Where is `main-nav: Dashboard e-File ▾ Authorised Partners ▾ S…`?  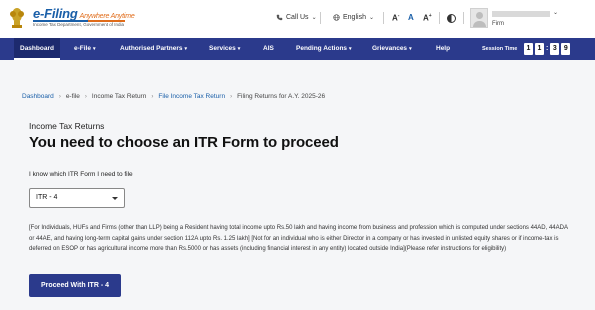 main-nav: Dashboard e-File ▾ Authorised Partners ▾ S… is located at coordinates (297, 49).